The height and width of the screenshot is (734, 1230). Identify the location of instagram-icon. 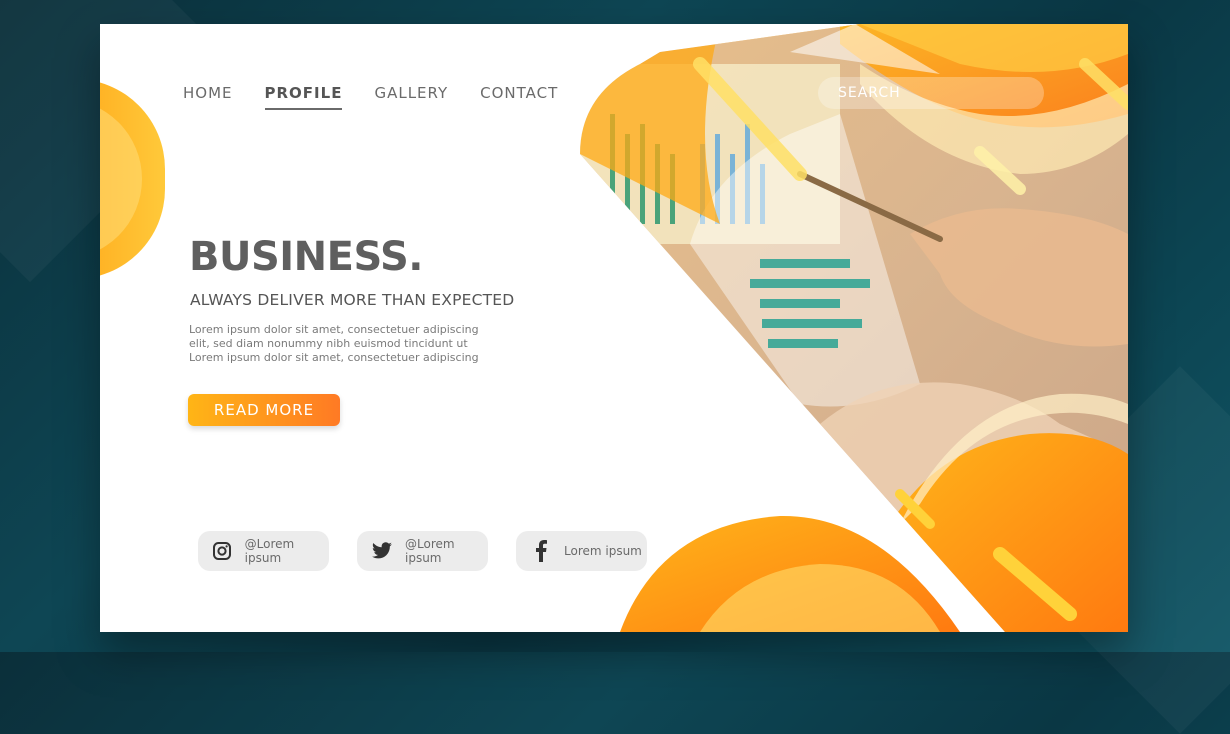
(222, 551).